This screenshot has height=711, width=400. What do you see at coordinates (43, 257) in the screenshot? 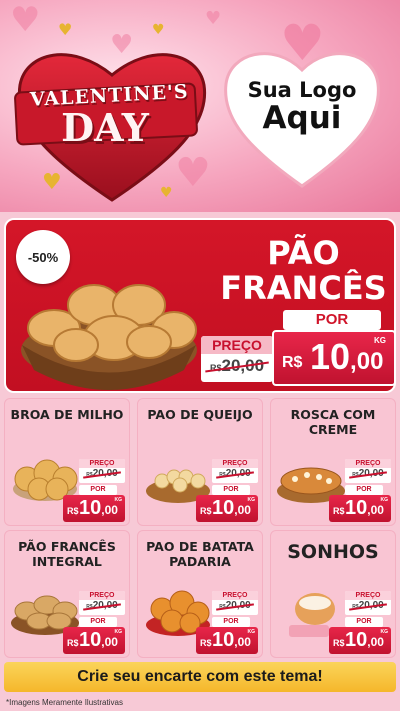
I see `discount-badge: -50%` at bounding box center [43, 257].